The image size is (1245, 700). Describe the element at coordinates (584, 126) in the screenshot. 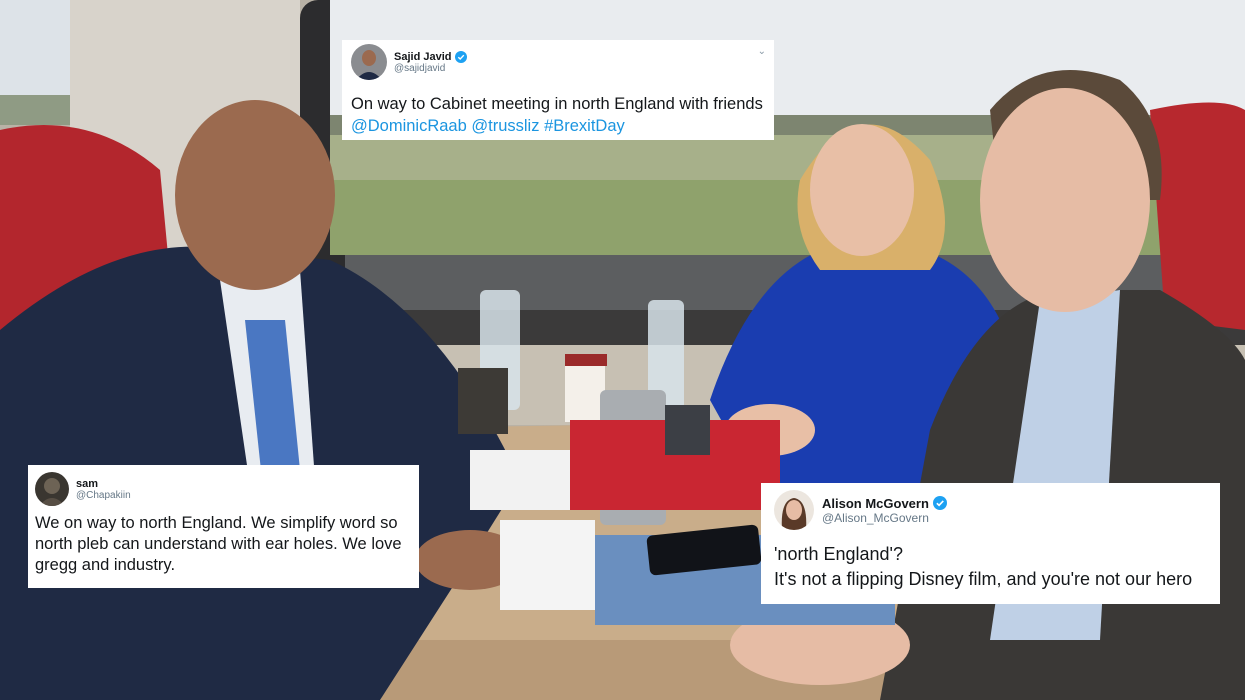

I see `hashtag-link: #BrexitDay` at that location.